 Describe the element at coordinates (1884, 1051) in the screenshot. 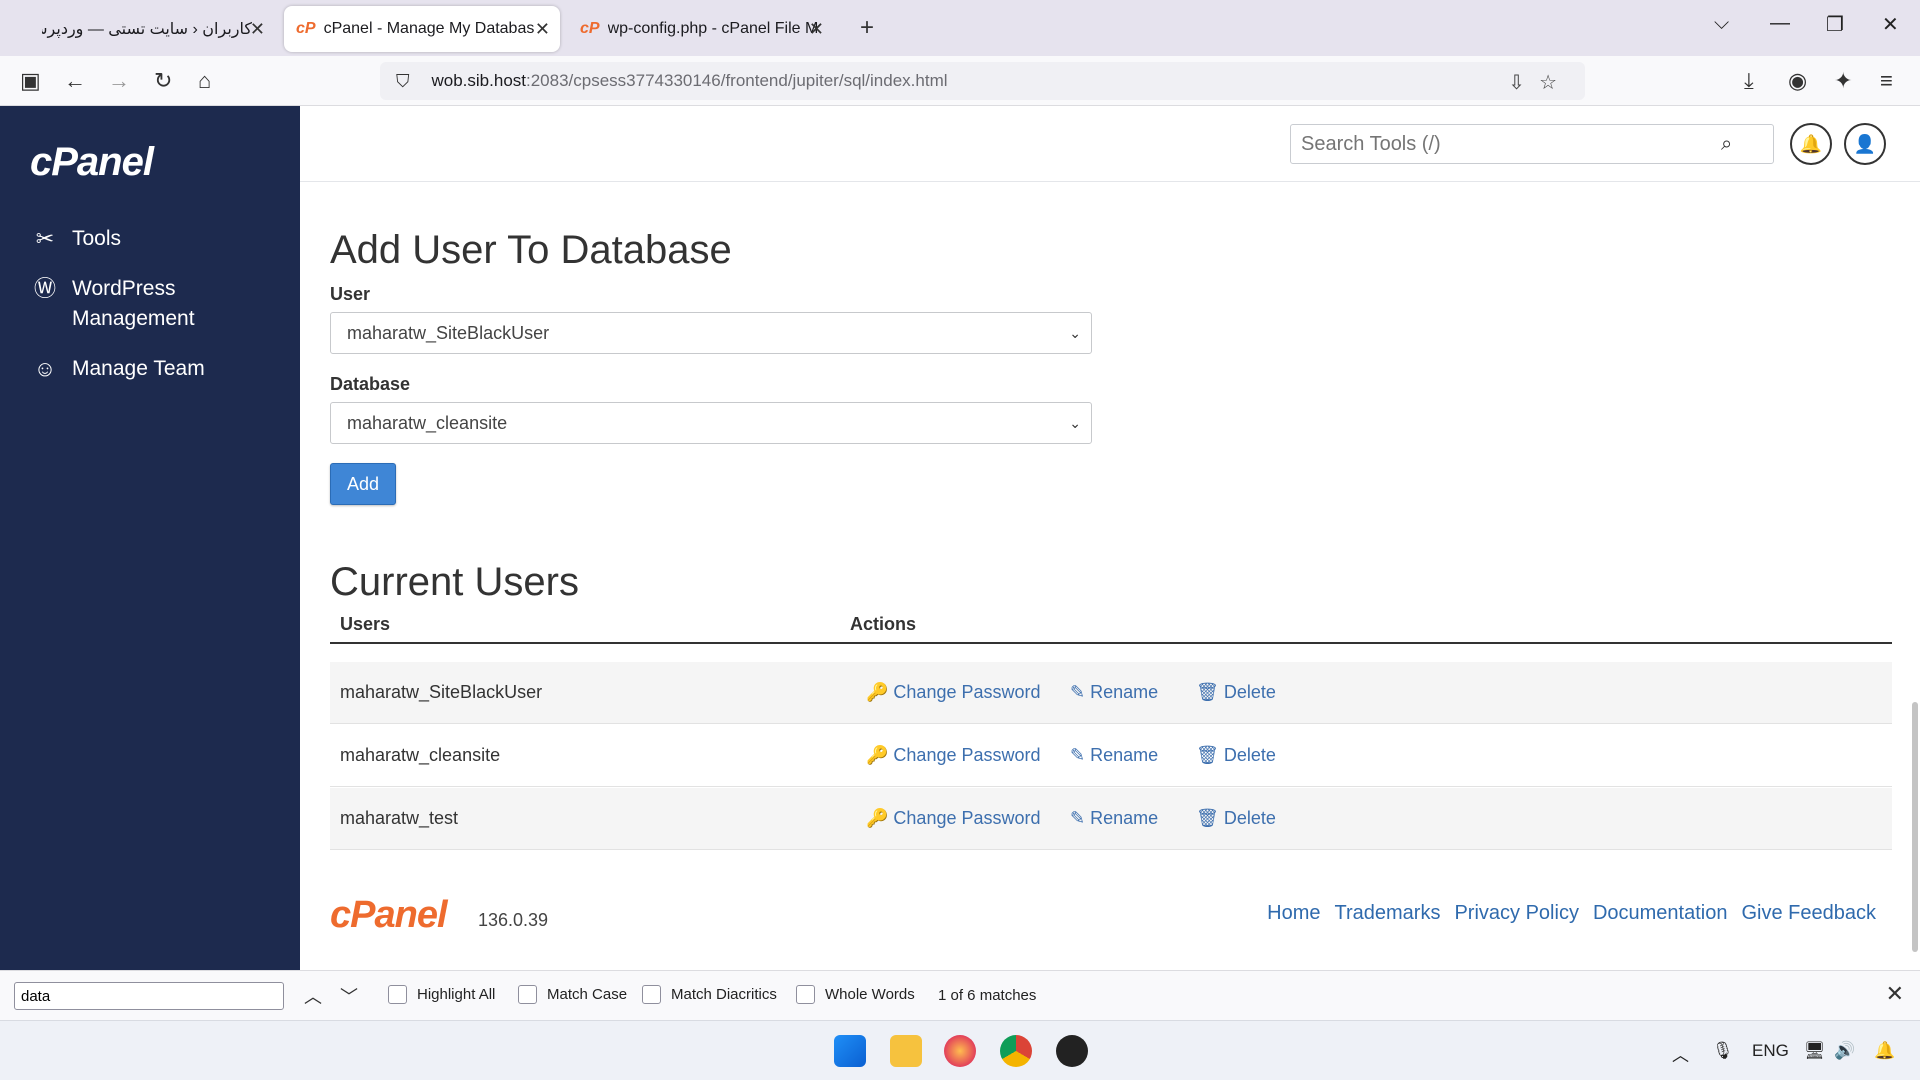

I see `notification-icon: 🔔` at that location.